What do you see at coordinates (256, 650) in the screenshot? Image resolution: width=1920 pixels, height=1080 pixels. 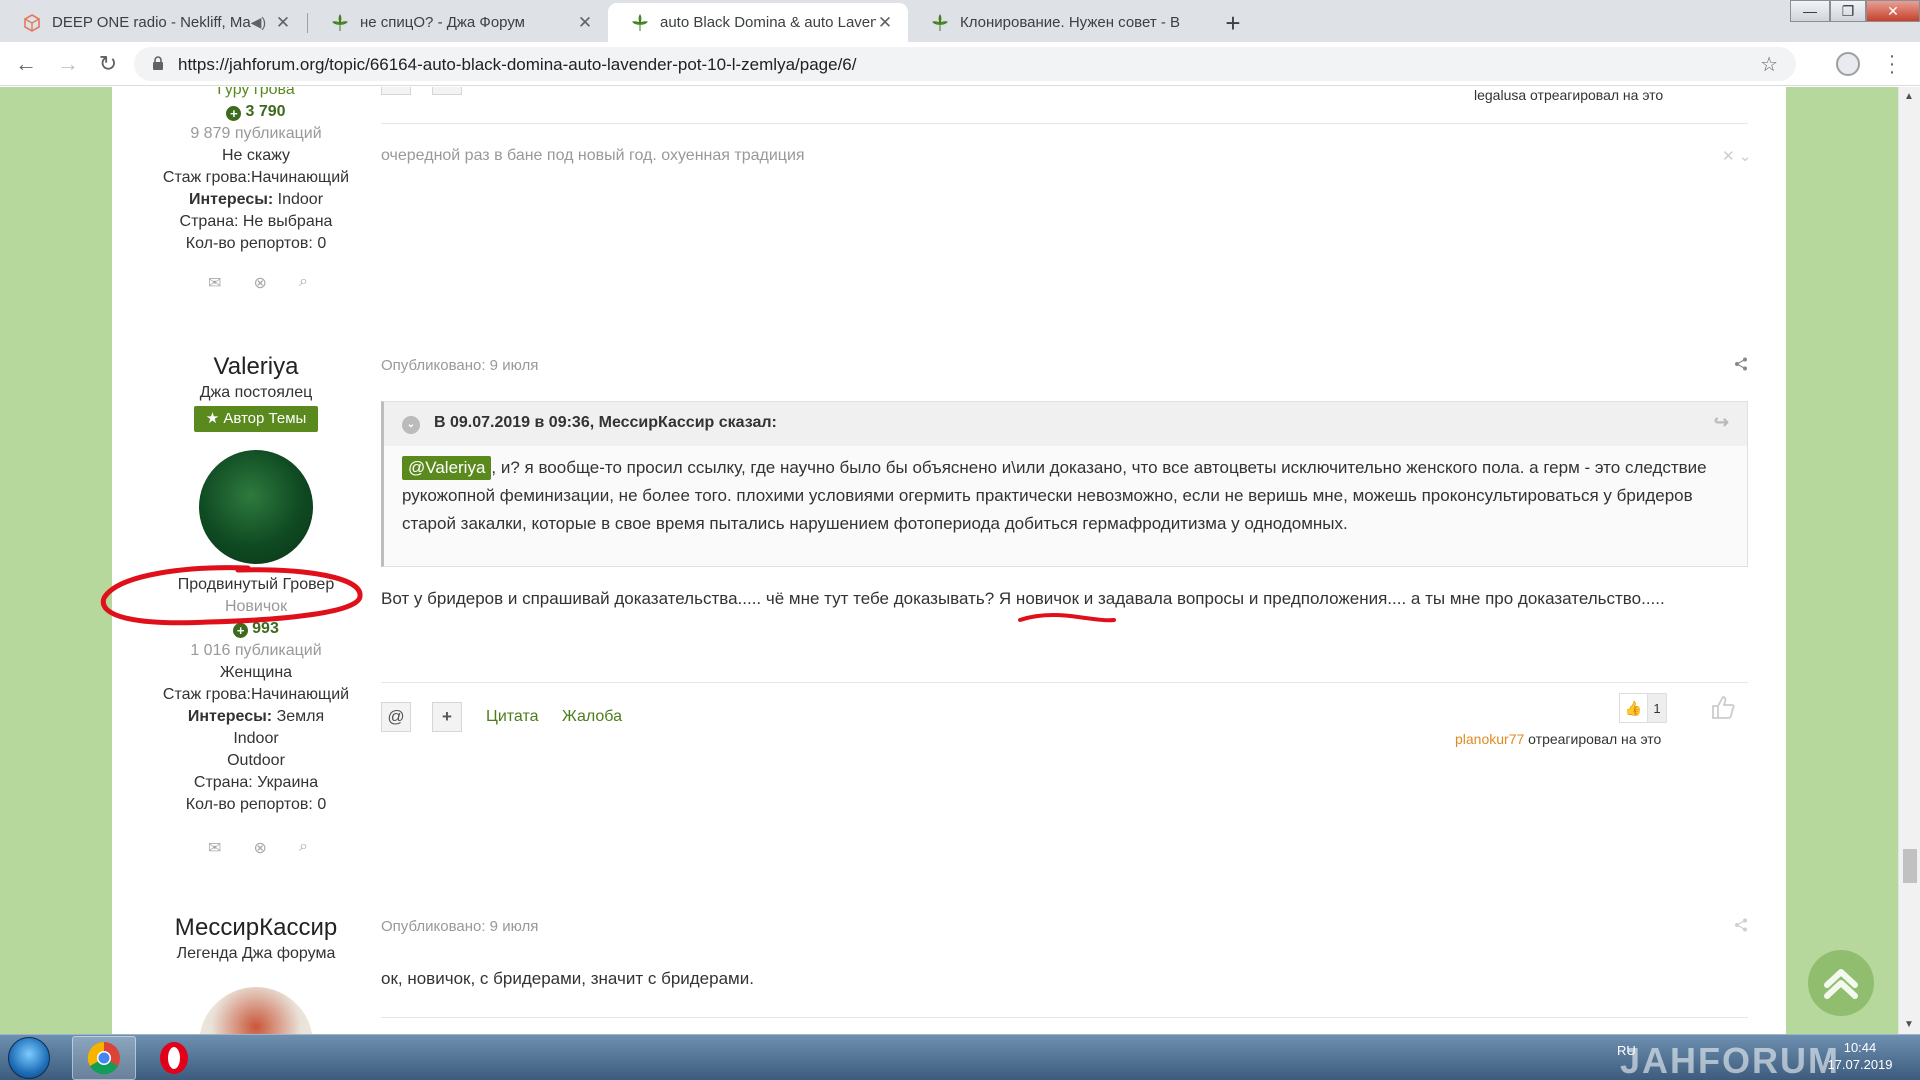 I see `post-count: 1 016 публикаций` at bounding box center [256, 650].